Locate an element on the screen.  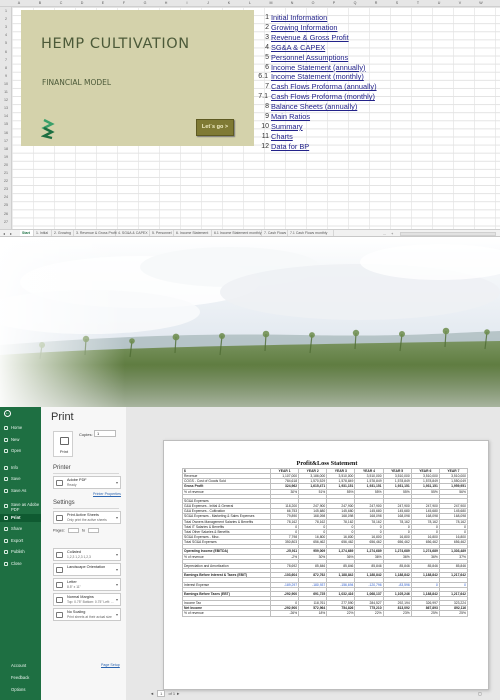
nav-item-open: Open is located at coordinates (20, 451).